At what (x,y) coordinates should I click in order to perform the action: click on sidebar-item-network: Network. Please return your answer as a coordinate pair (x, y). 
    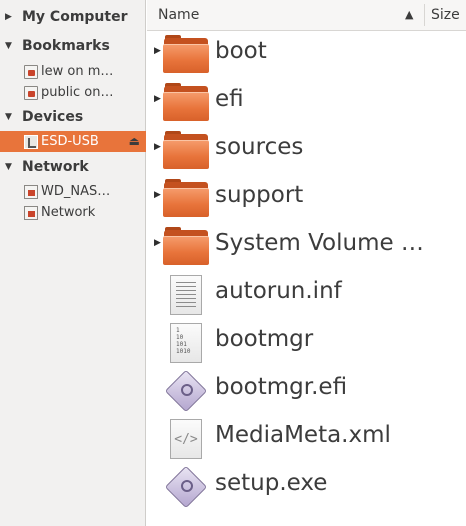
    Looking at the image, I should click on (73, 212).